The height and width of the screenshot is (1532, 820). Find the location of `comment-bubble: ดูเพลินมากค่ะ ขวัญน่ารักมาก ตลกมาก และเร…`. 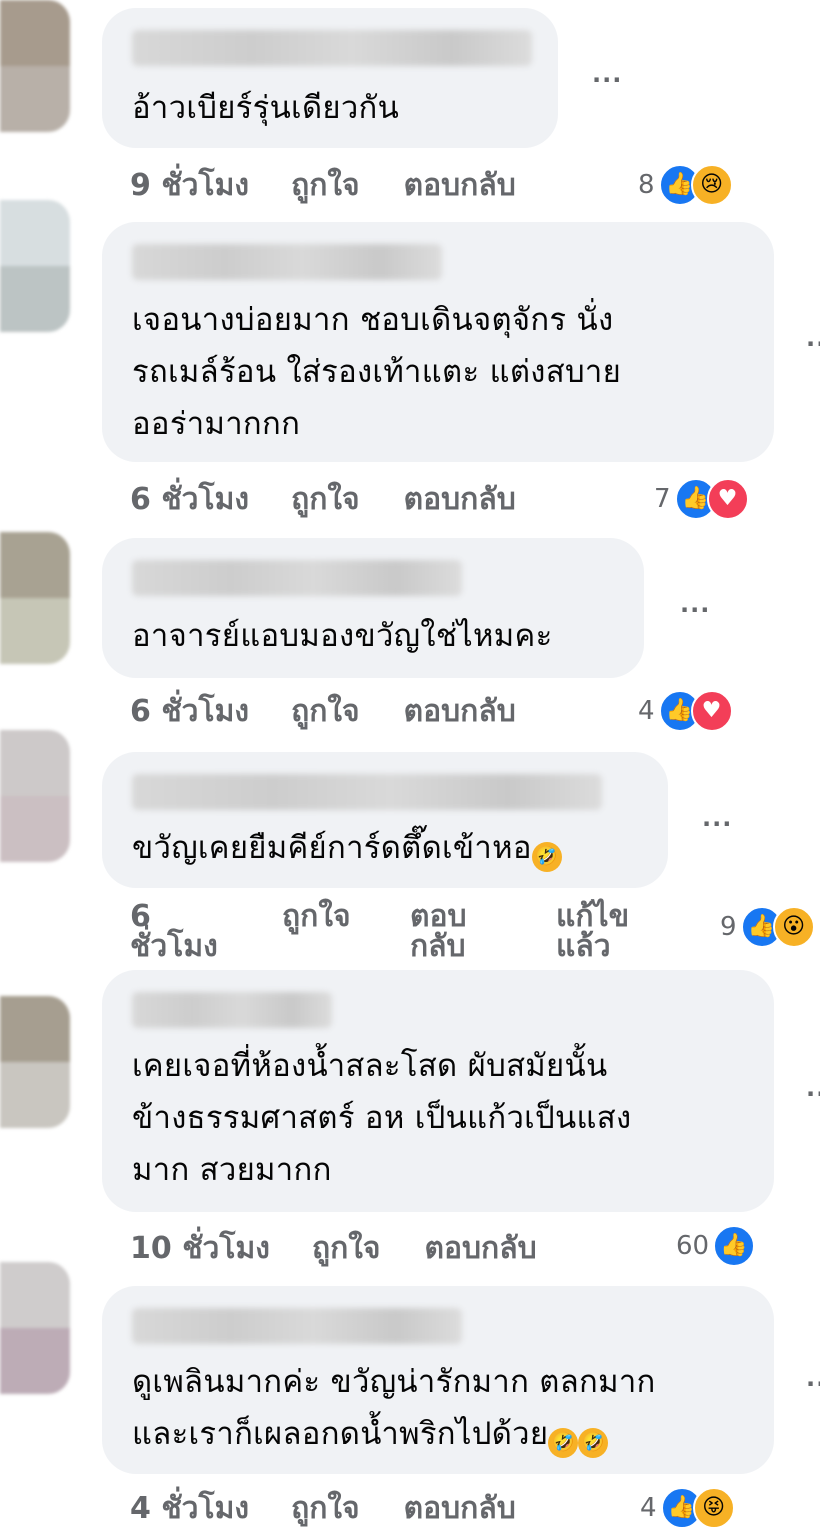

comment-bubble: ดูเพลินมากค่ะ ขวัญน่ารักมาก ตลกมาก และเร… is located at coordinates (438, 1380).